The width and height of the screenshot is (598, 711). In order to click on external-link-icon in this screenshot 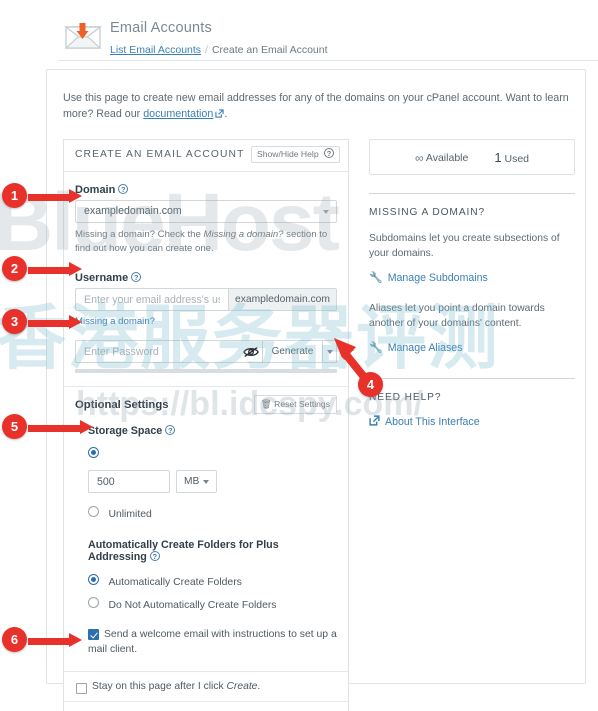, I will do `click(374, 422)`.